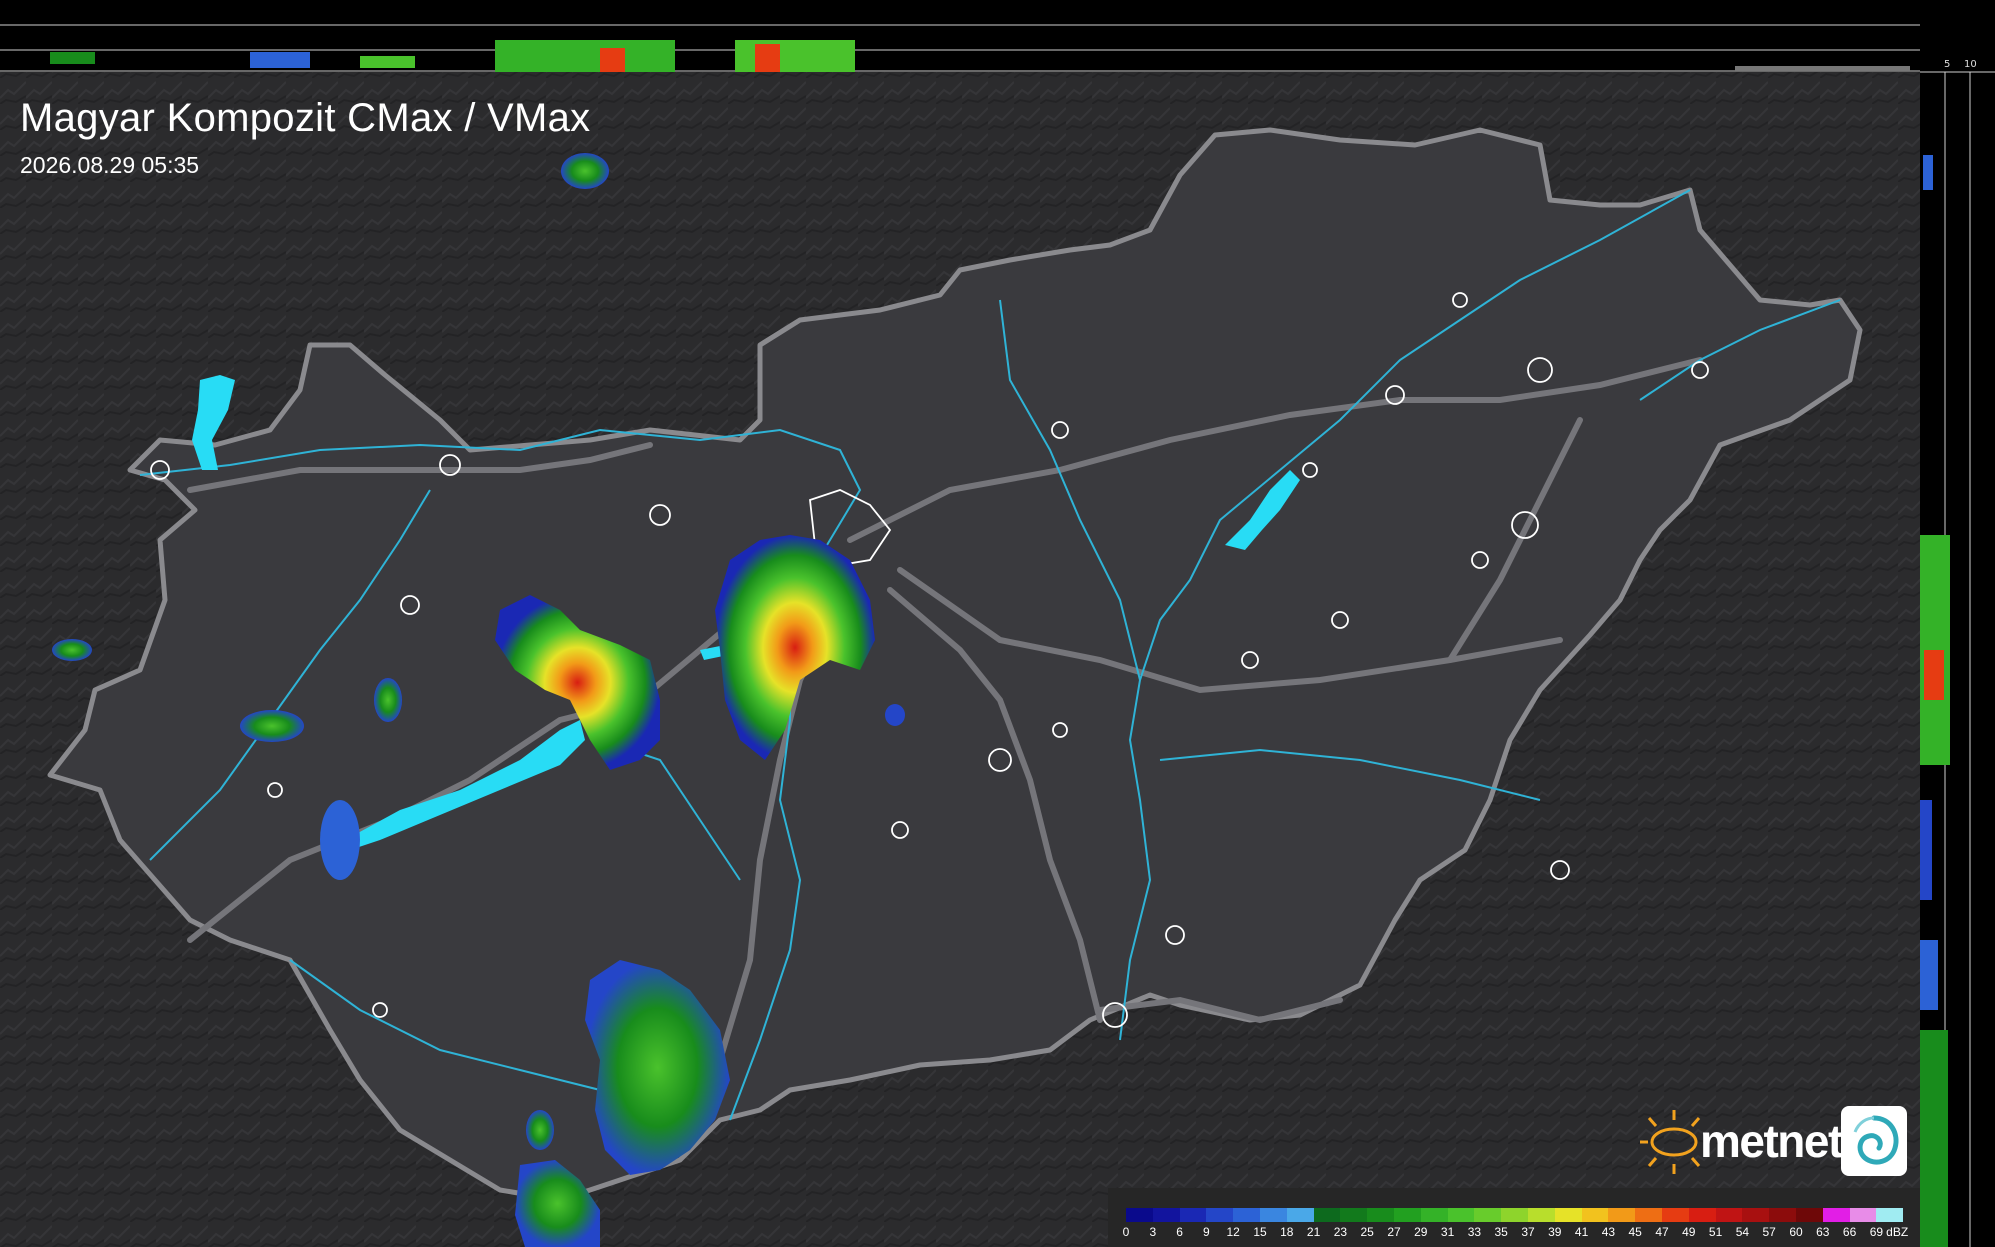 This screenshot has width=1995, height=1247. I want to click on profile-scale-label: 5, so click(1947, 64).